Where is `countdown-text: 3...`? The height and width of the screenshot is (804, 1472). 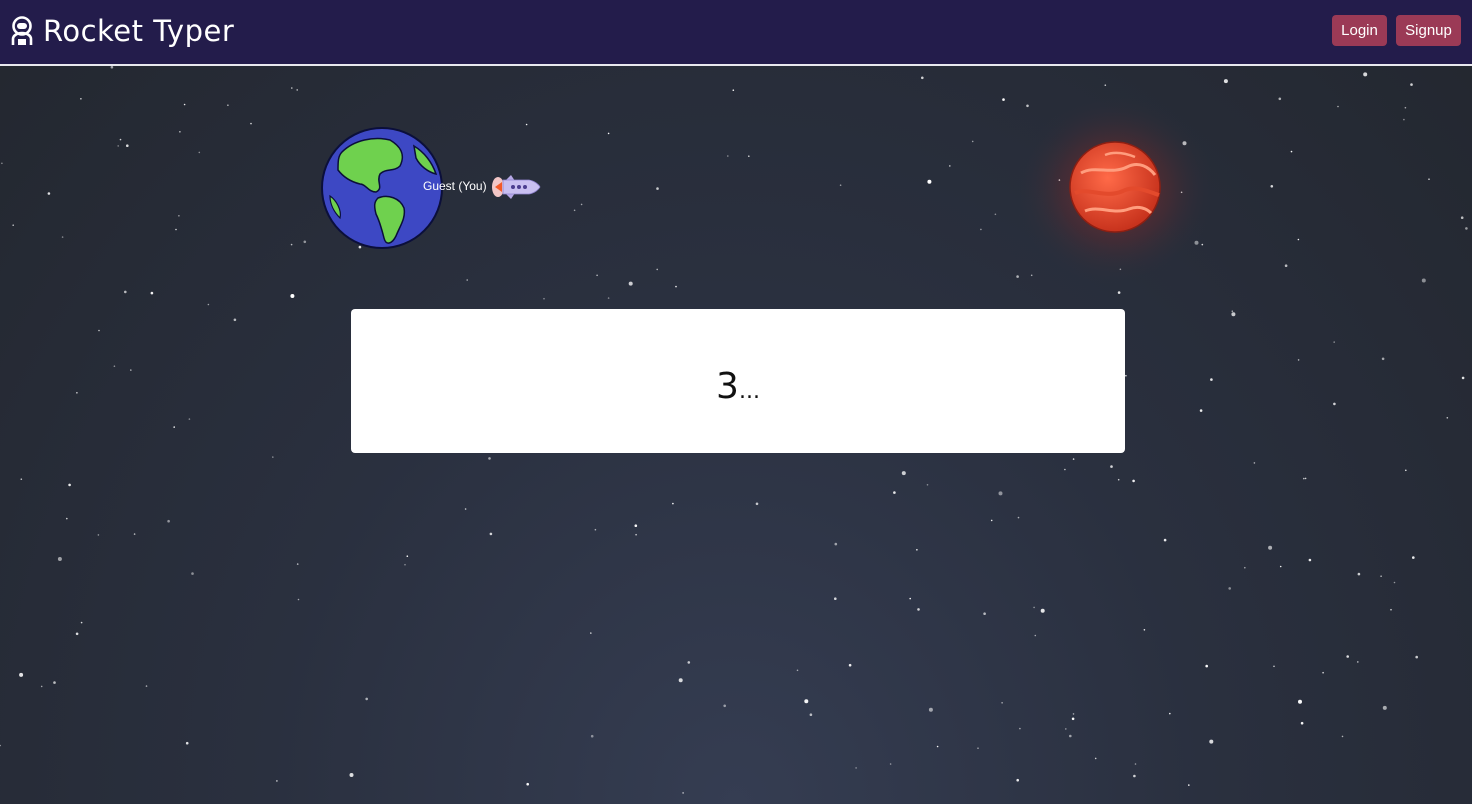 countdown-text: 3... is located at coordinates (738, 386).